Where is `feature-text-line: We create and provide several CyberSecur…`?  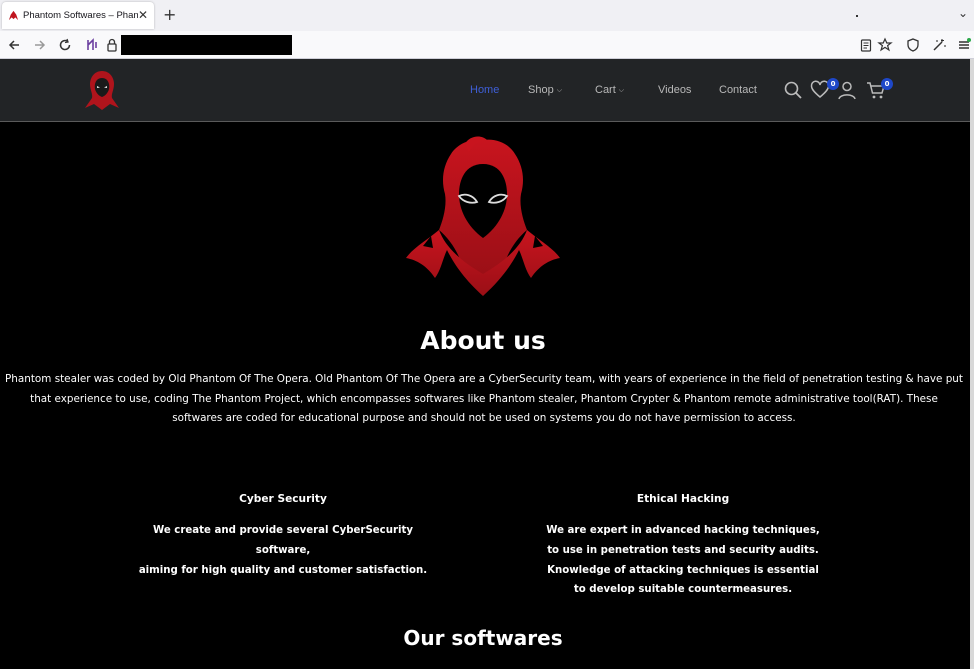
feature-text-line: We create and provide several CyberSecur… is located at coordinates (283, 540).